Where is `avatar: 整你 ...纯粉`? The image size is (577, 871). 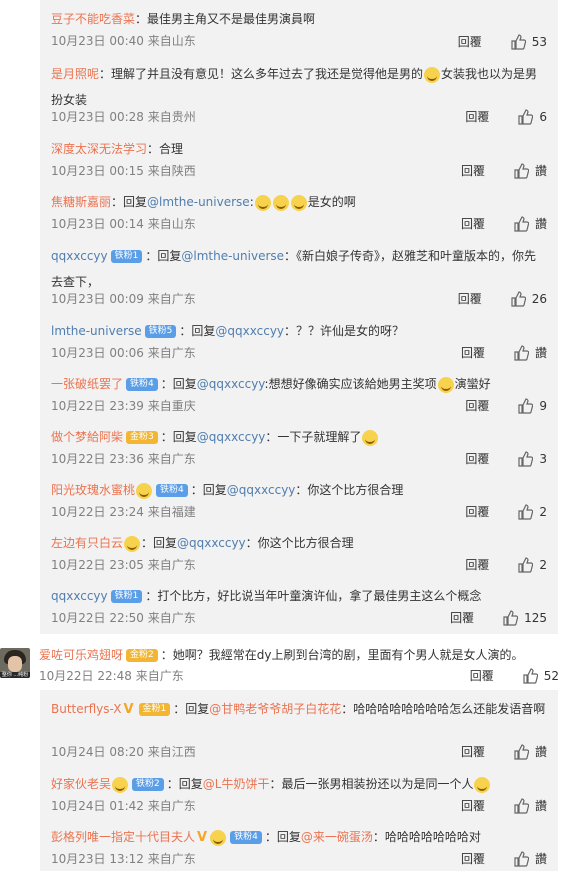
avatar: 整你 ...纯粉 is located at coordinates (15, 663).